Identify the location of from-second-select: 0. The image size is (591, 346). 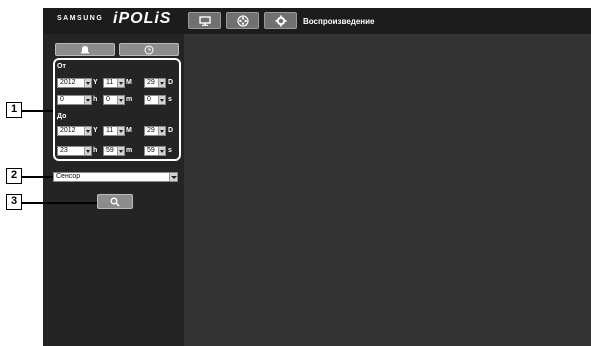
(155, 100).